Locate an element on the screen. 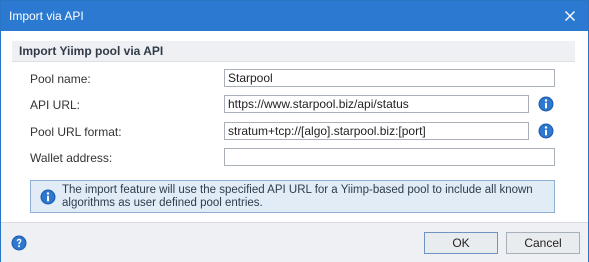 The image size is (589, 262). title-bar: Import via API is located at coordinates (294, 16).